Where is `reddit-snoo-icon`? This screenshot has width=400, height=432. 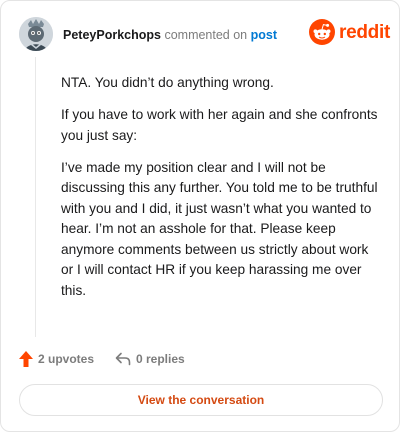
reddit-snoo-icon is located at coordinates (322, 32).